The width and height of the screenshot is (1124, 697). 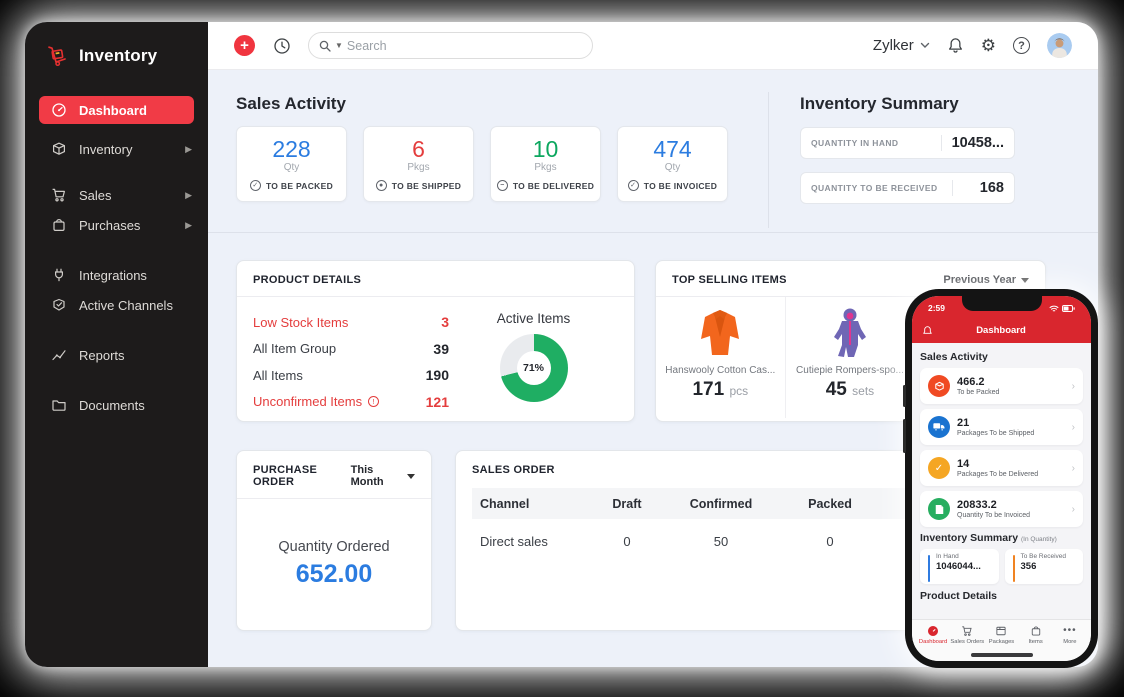 I want to click on to-be-invoiced-card: 474 Qty ✓ TO BE INVOICED, so click(x=672, y=164).